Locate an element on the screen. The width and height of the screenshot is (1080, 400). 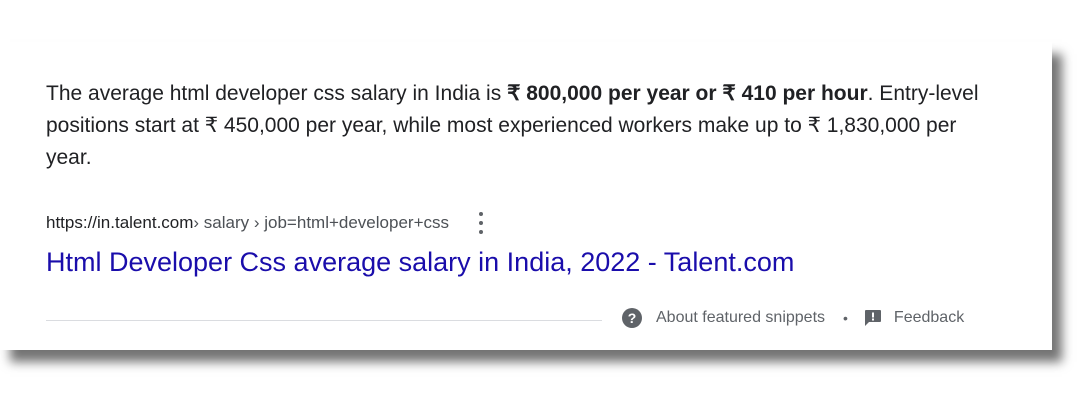
help-circle-icon: ? is located at coordinates (632, 318).